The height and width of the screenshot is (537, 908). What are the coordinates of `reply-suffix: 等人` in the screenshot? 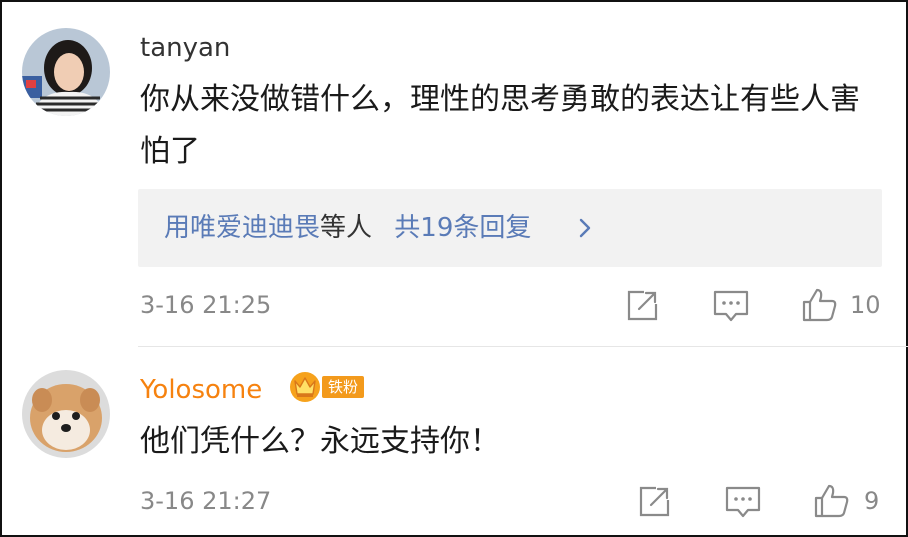 It's located at (346, 228).